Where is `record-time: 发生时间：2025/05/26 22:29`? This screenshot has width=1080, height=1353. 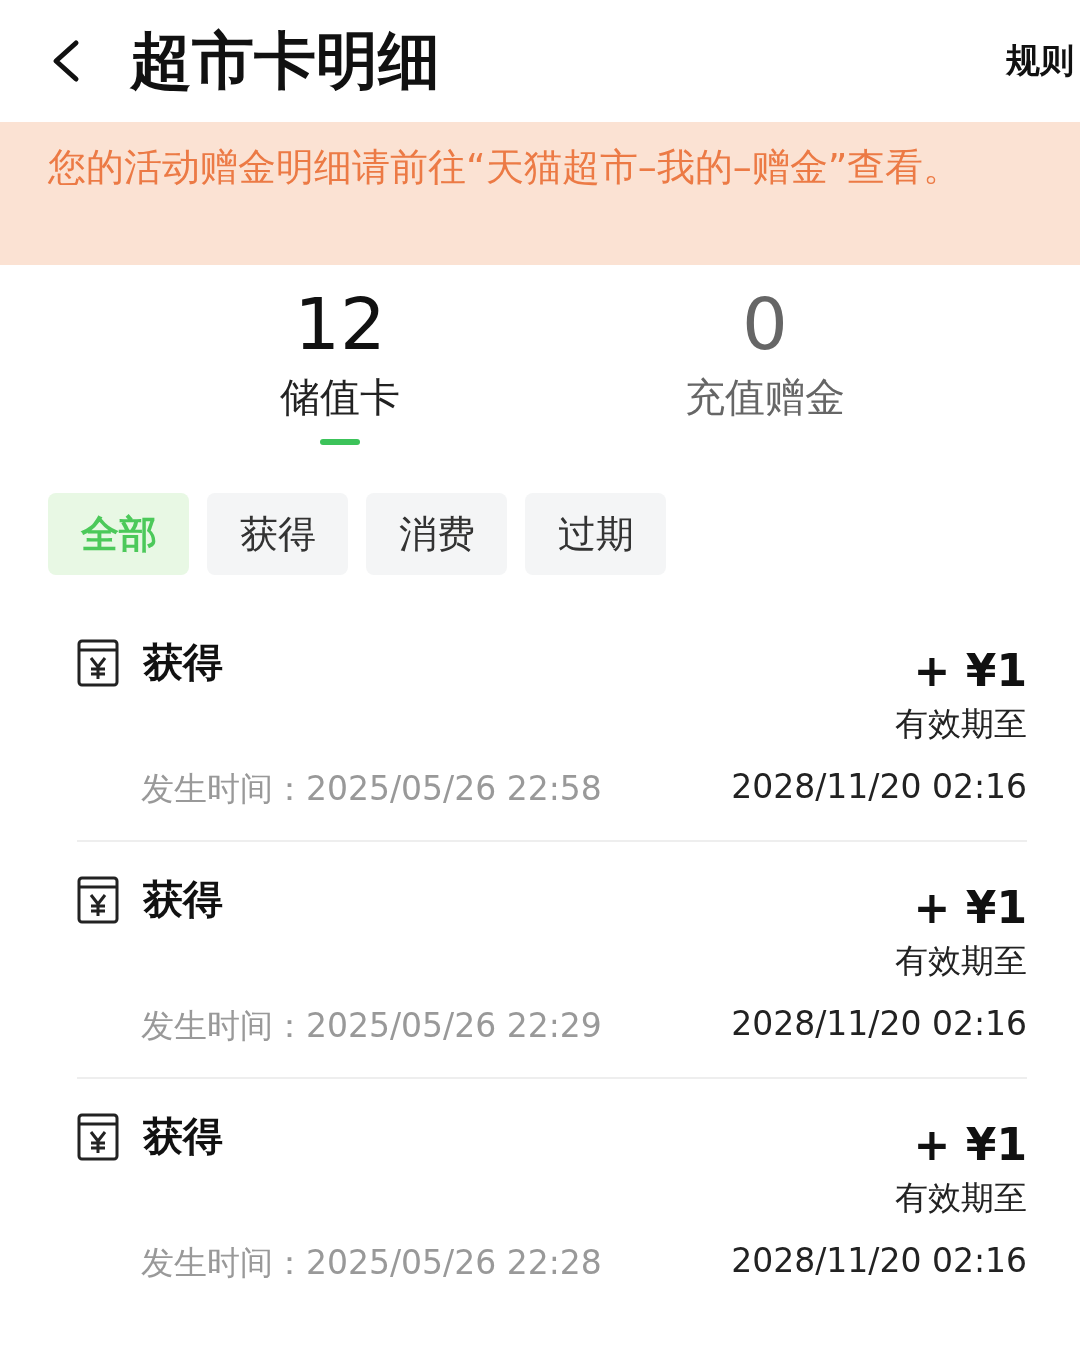
record-time: 发生时间：2025/05/26 22:29 is located at coordinates (371, 1026).